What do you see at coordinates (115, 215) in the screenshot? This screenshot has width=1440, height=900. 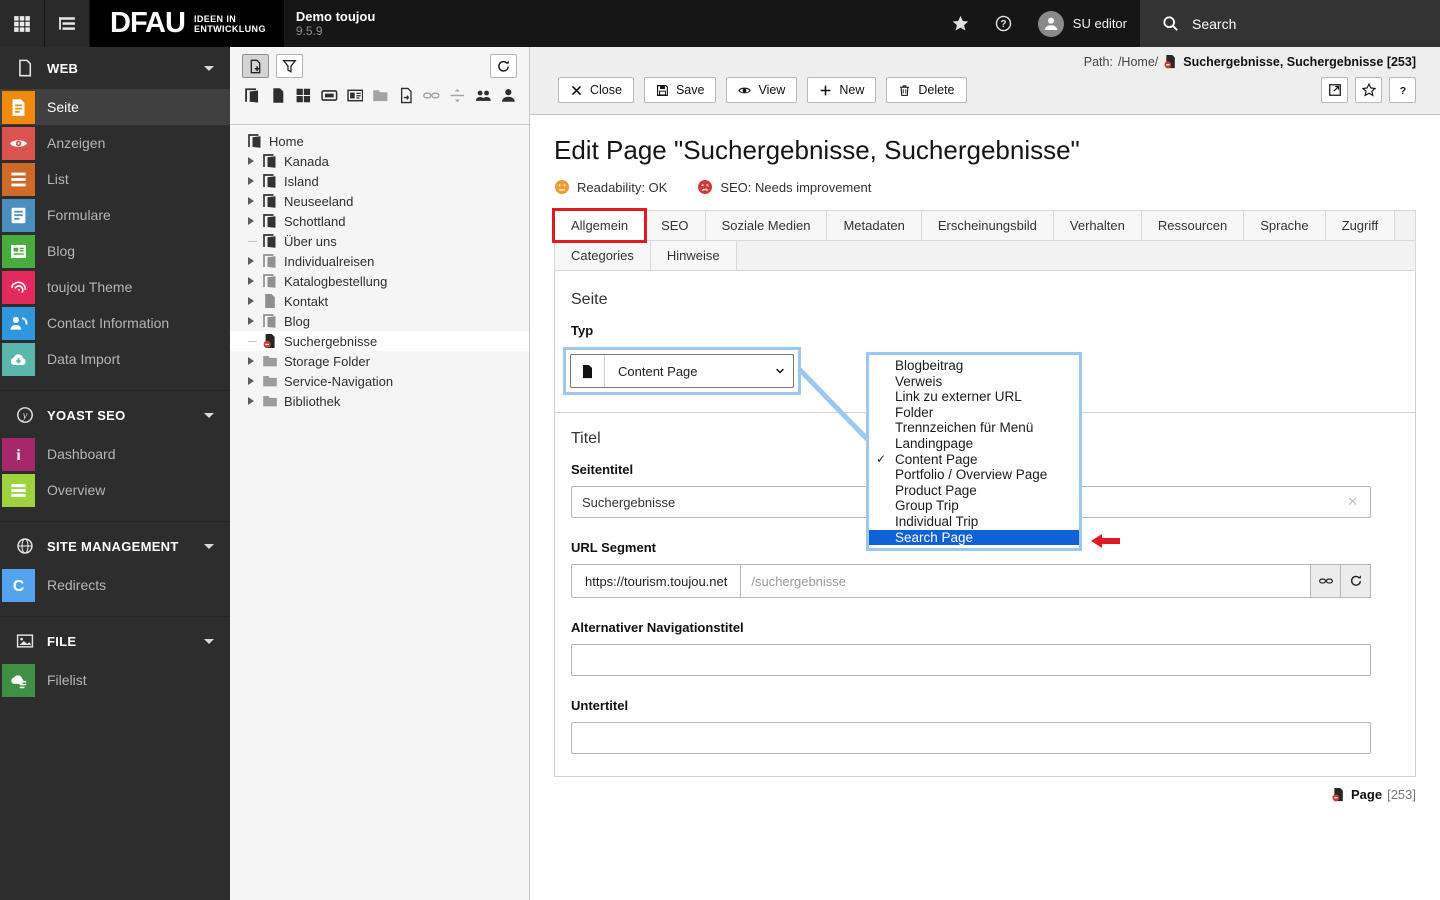 I see `sidebar-item-formulare: Formulare` at bounding box center [115, 215].